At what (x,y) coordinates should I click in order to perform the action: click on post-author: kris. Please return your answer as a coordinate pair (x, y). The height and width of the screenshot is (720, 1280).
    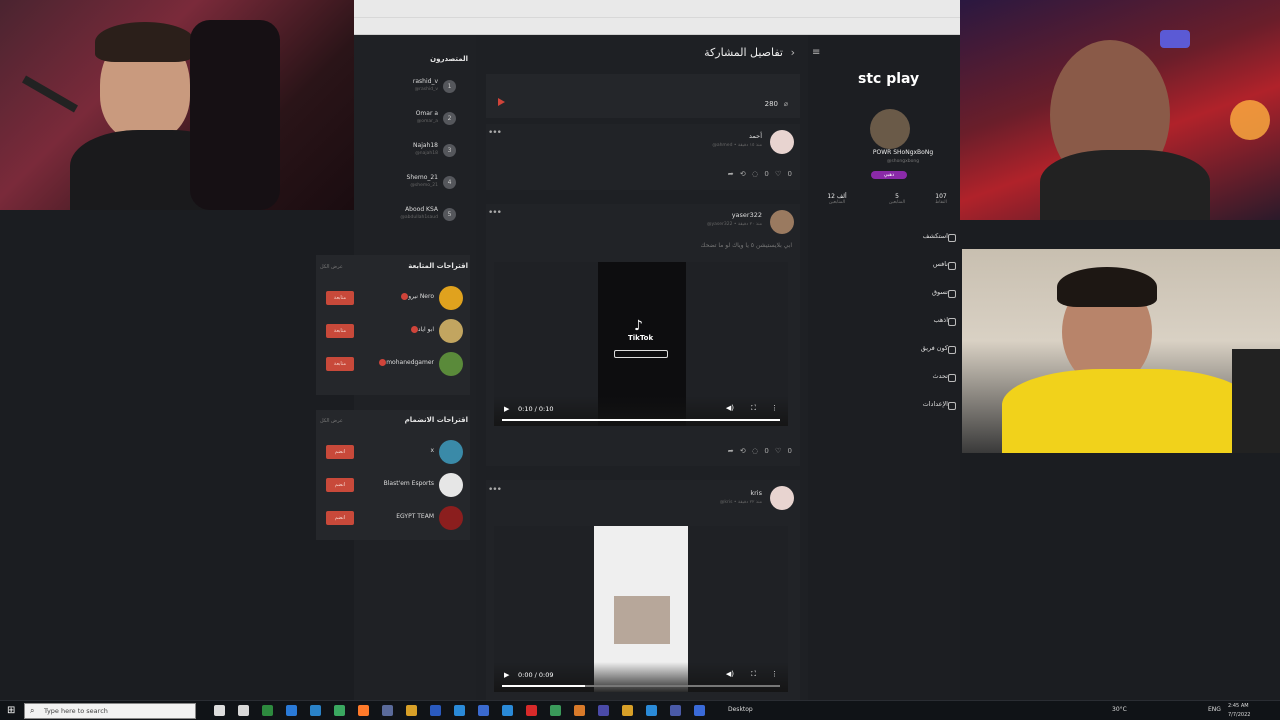
    Looking at the image, I should click on (756, 493).